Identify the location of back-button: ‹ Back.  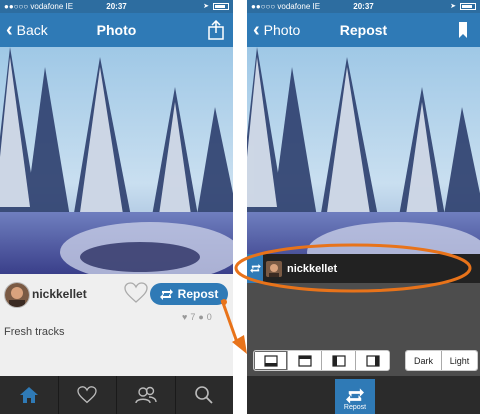
(27, 30).